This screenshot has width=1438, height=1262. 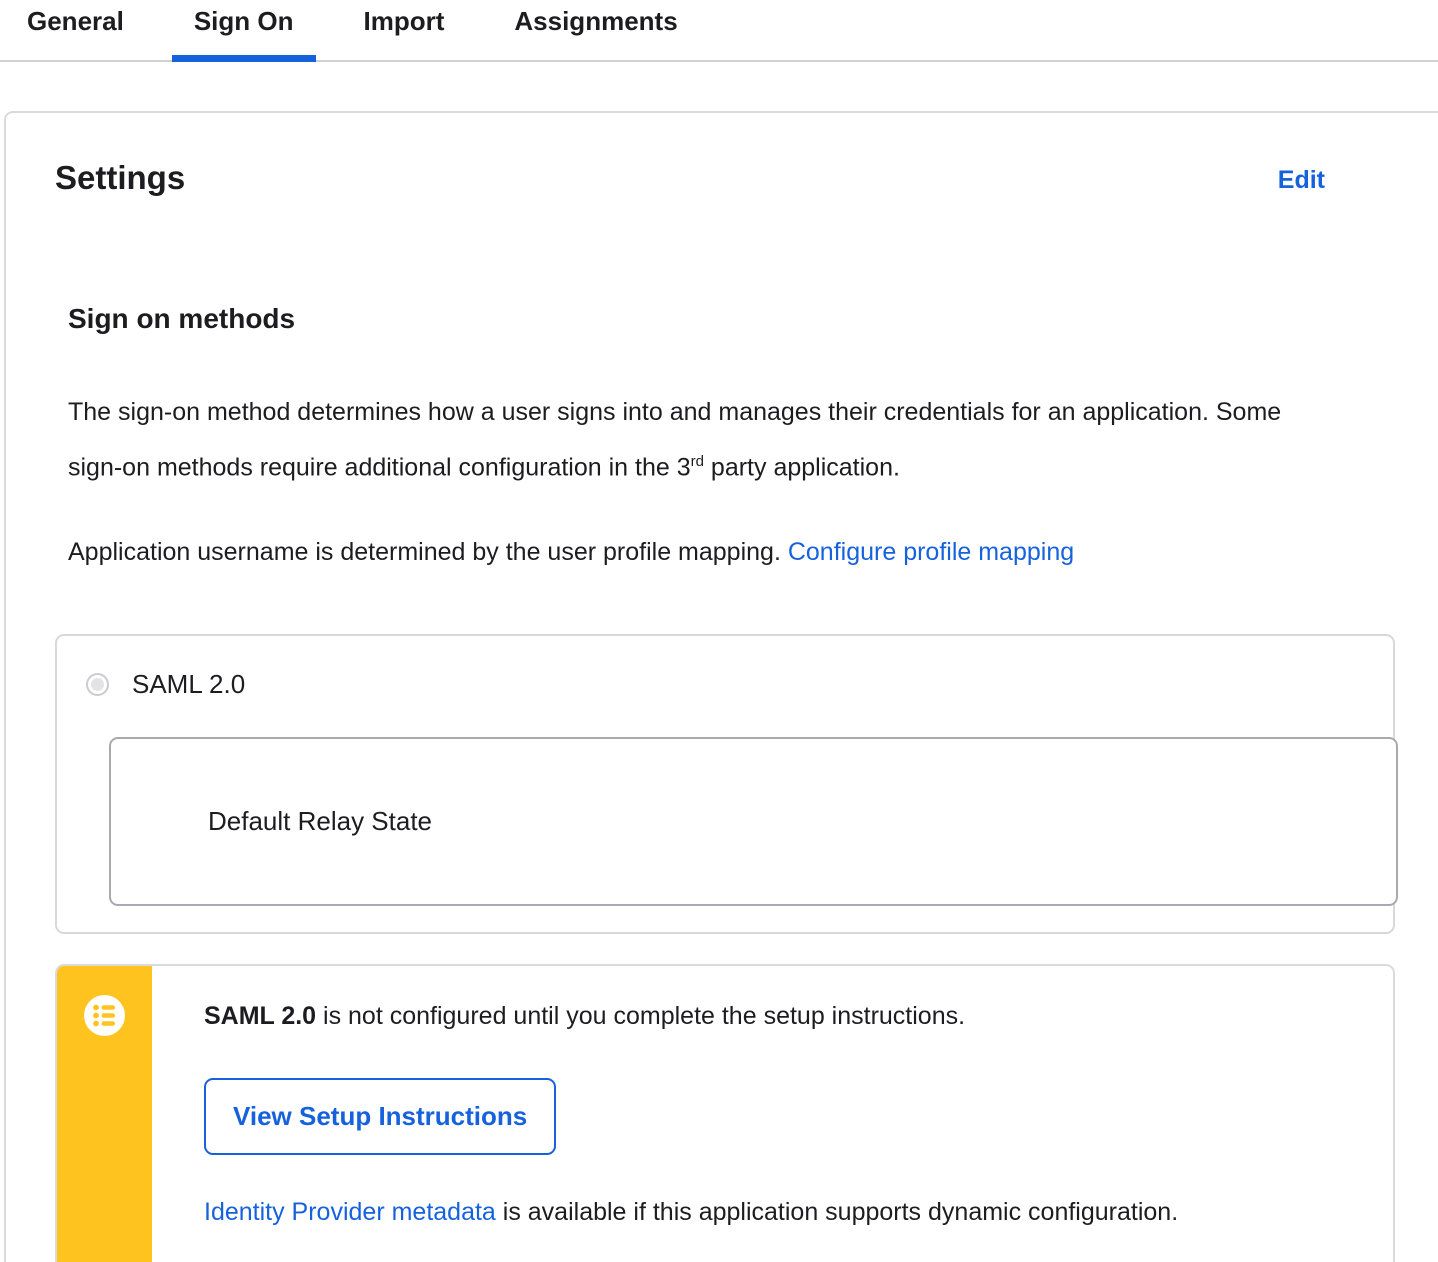 What do you see at coordinates (753, 822) in the screenshot?
I see `default-relay-state-field: Default Relay State` at bounding box center [753, 822].